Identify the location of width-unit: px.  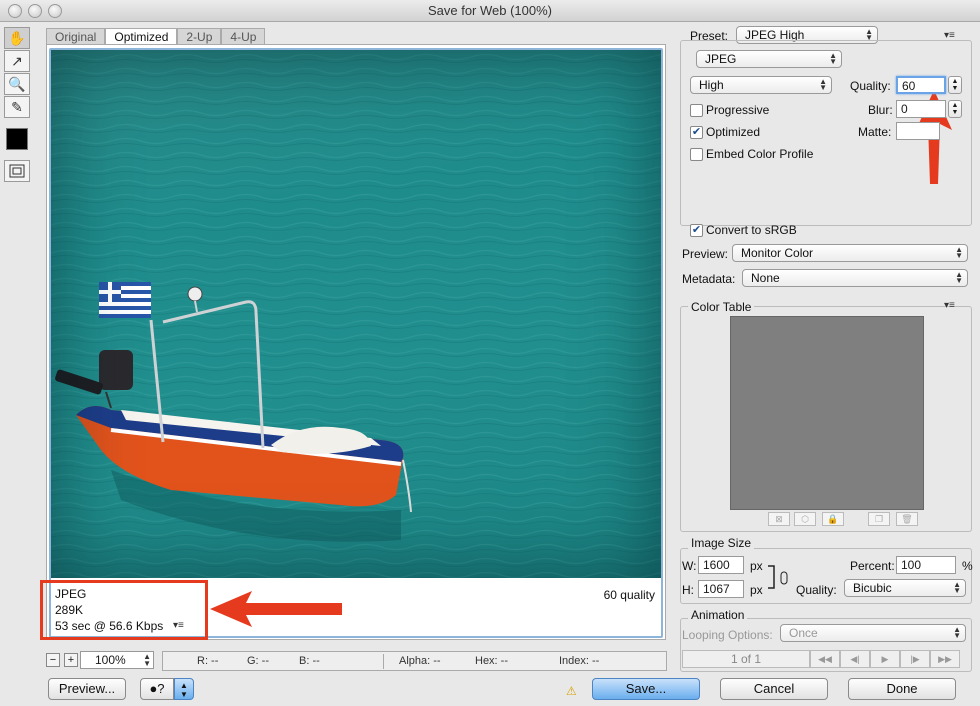
(756, 566).